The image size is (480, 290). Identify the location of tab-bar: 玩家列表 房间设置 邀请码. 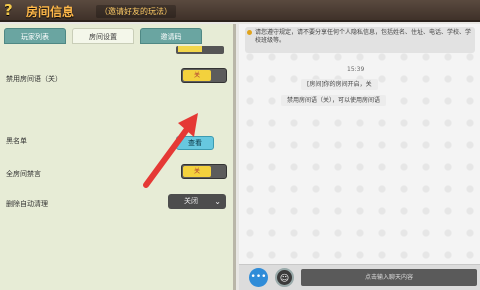
(117, 37).